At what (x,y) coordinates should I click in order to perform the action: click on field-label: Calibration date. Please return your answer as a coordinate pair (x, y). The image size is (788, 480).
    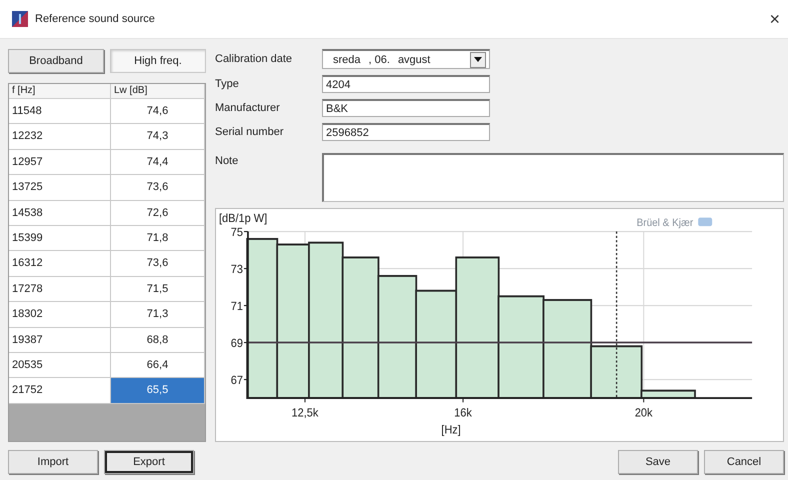
    Looking at the image, I should click on (254, 59).